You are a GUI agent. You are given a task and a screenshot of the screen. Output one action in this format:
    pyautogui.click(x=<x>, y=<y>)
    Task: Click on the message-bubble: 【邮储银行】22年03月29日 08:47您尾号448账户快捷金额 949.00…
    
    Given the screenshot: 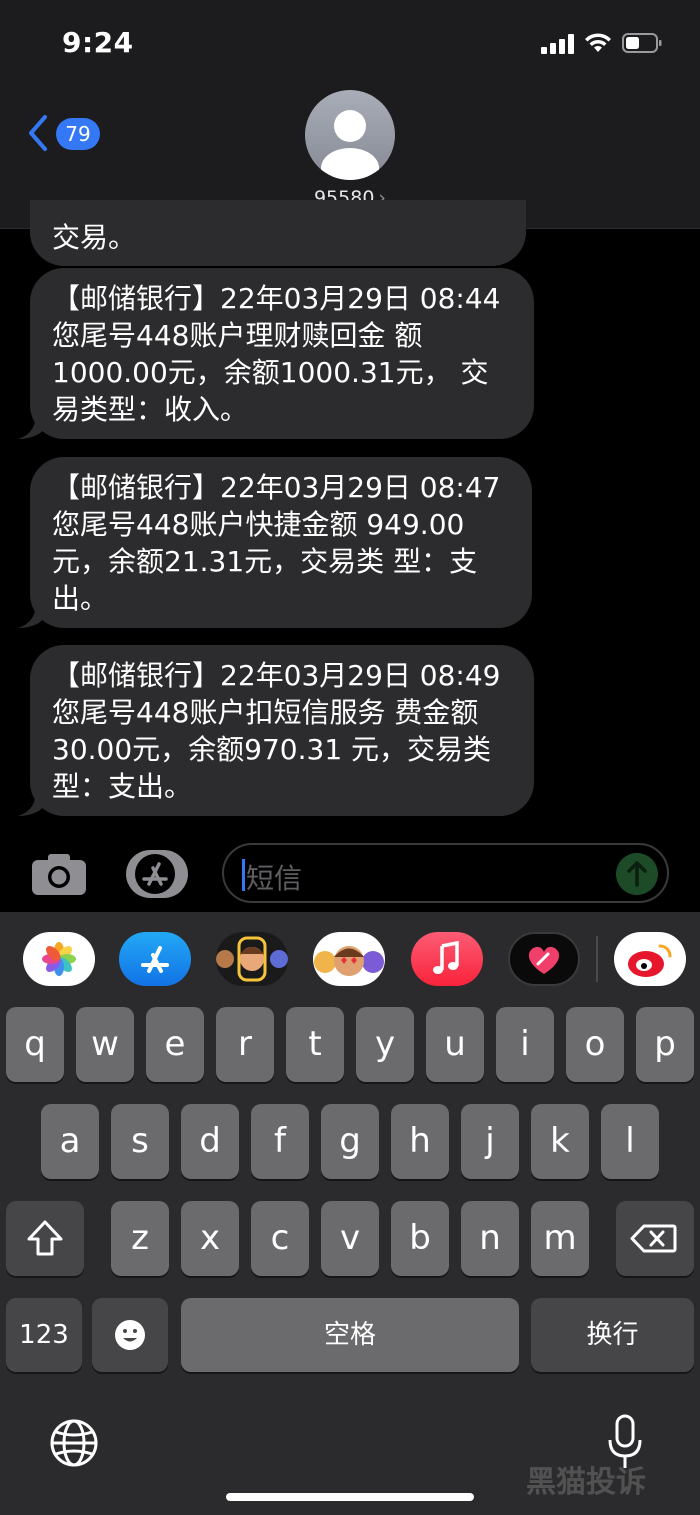 What is the action you would take?
    pyautogui.click(x=281, y=542)
    